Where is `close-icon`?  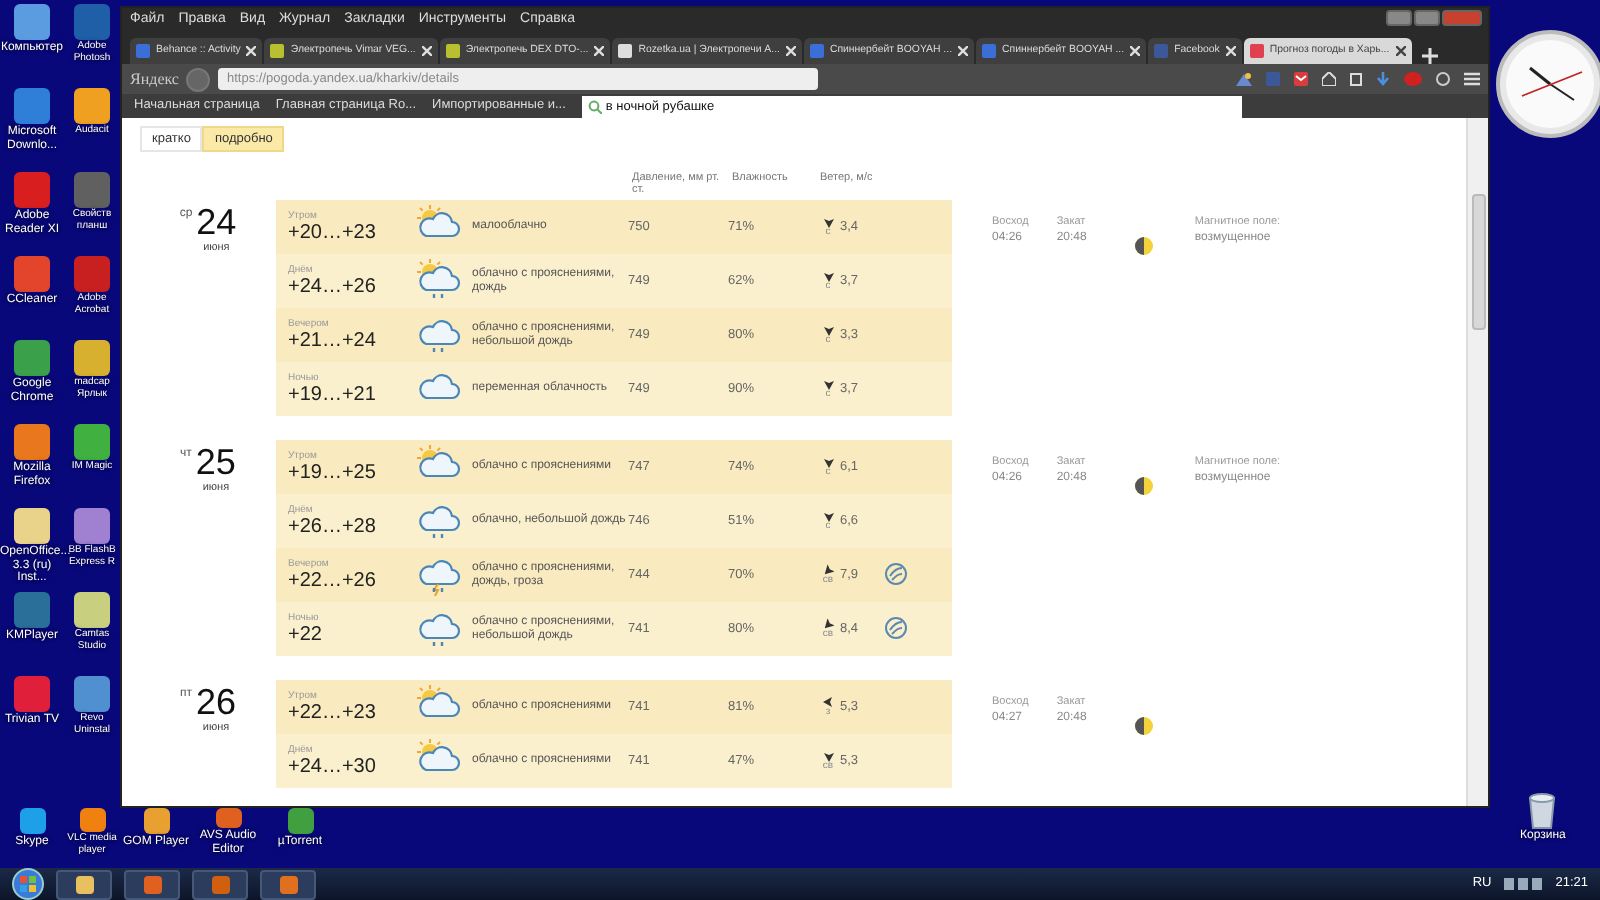 close-icon is located at coordinates (1400, 51).